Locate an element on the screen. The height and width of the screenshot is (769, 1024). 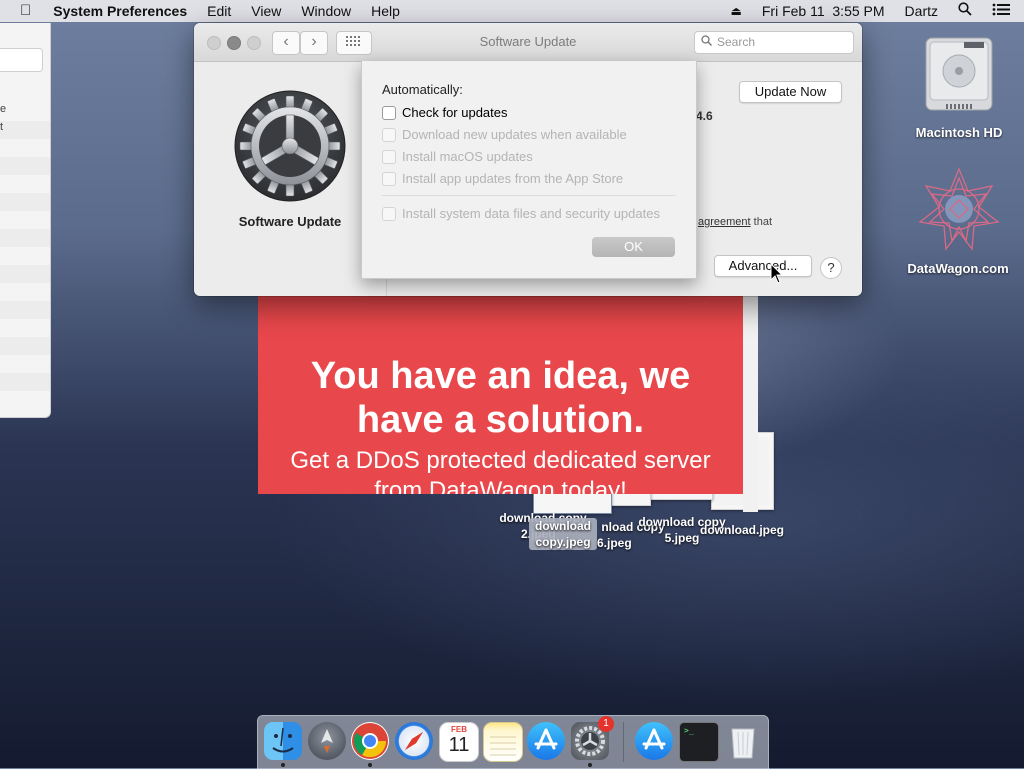
file-label-download: download.jpeg is located at coordinates (742, 530).